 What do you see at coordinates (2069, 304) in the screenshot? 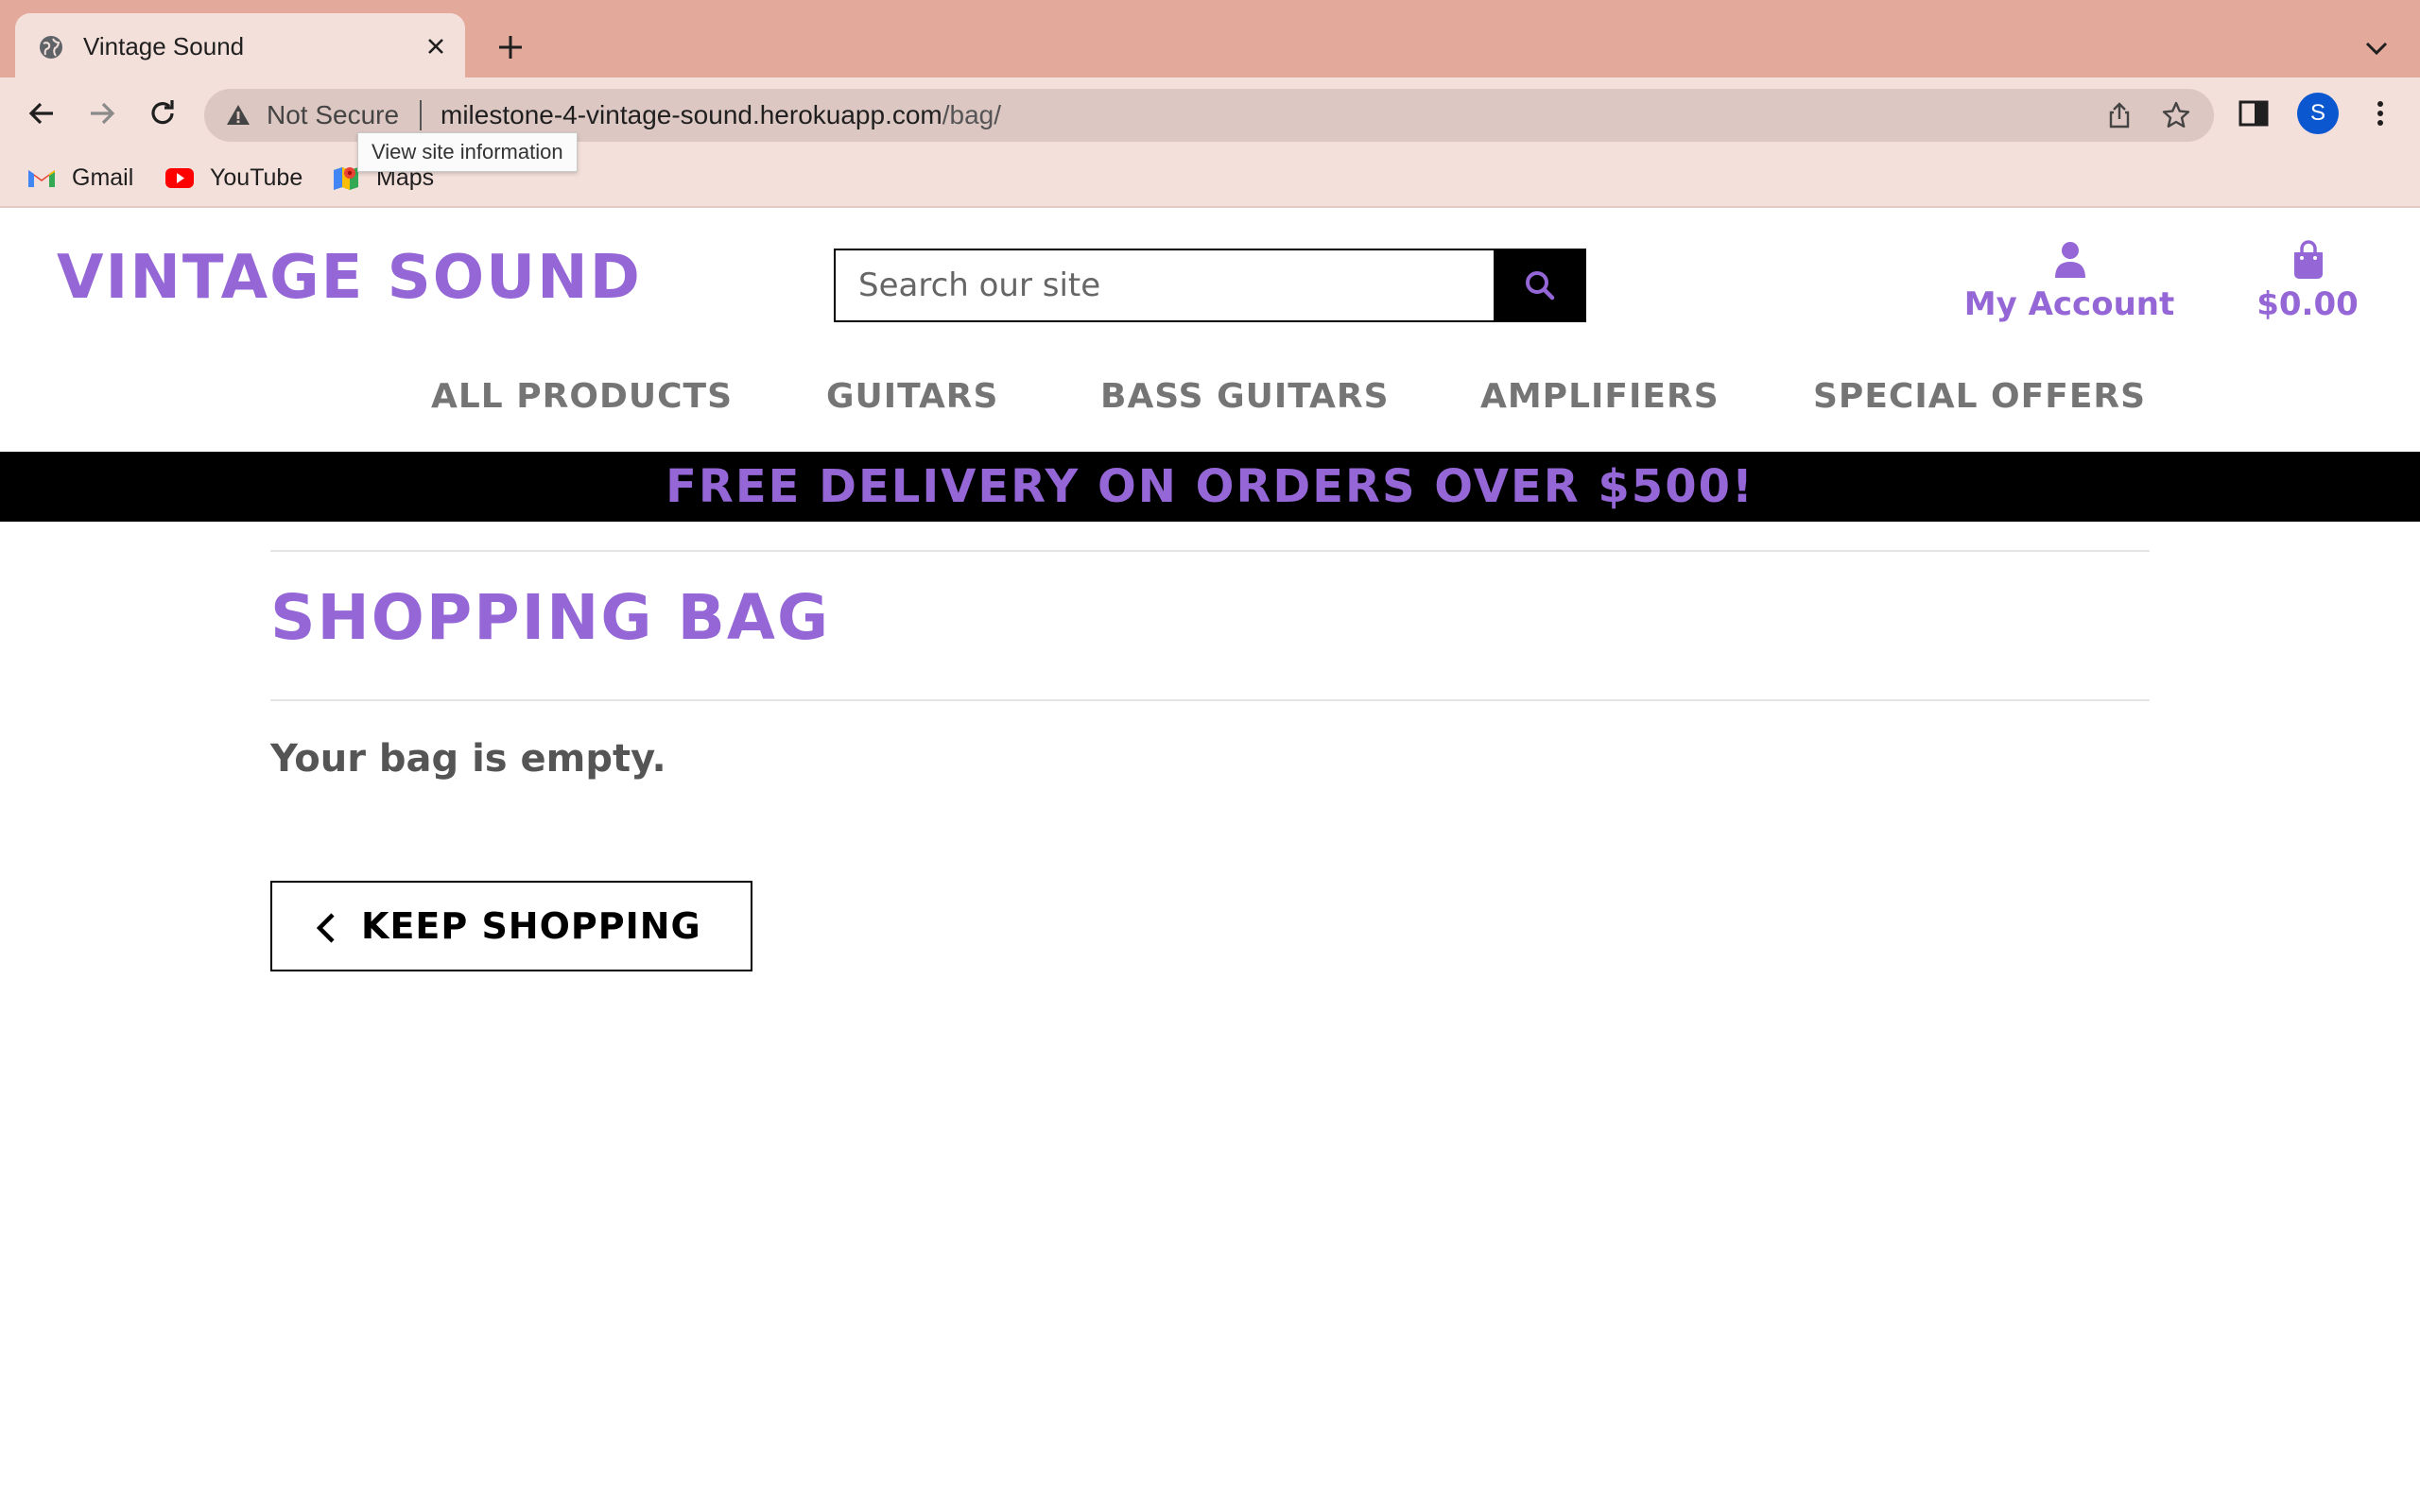
I see `my-account-label: My Account` at bounding box center [2069, 304].